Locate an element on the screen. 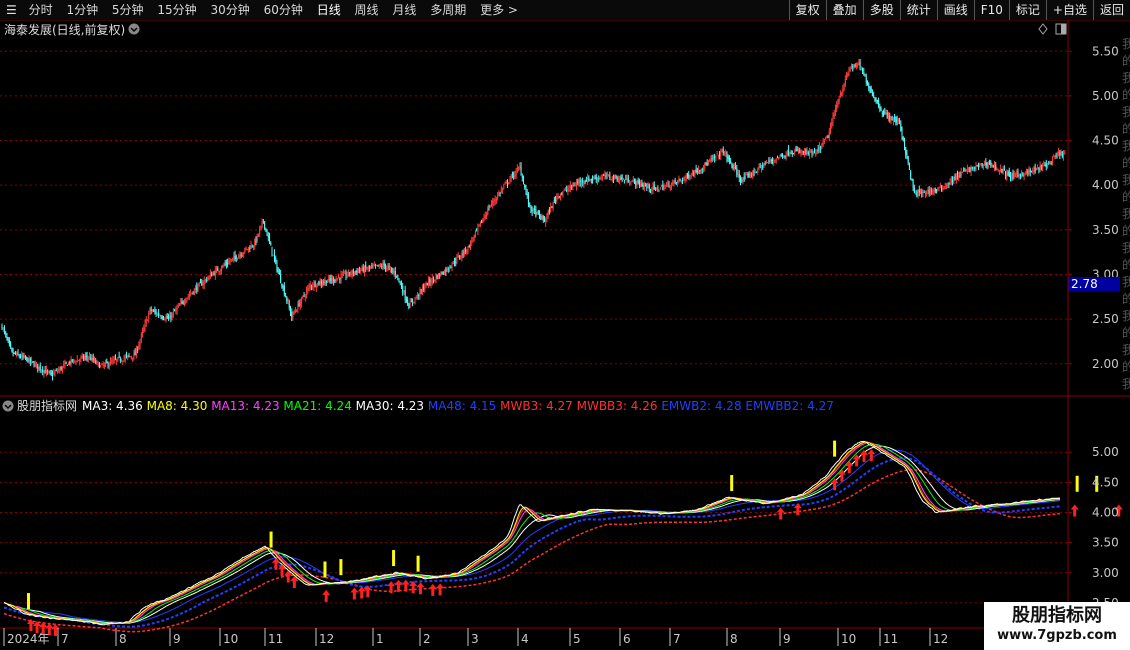 The image size is (1130, 650). main-y-tick-label: 3.50 is located at coordinates (1105, 230).